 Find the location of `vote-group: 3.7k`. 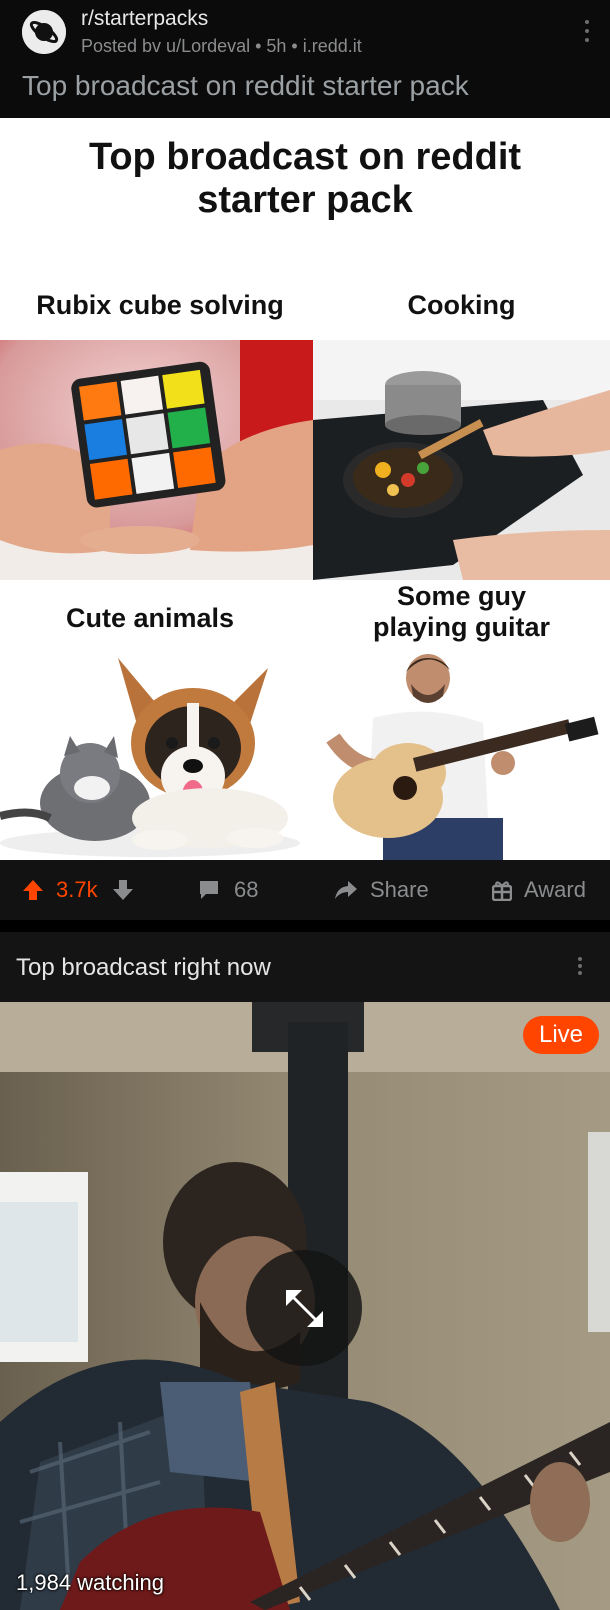

vote-group: 3.7k is located at coordinates (78, 890).